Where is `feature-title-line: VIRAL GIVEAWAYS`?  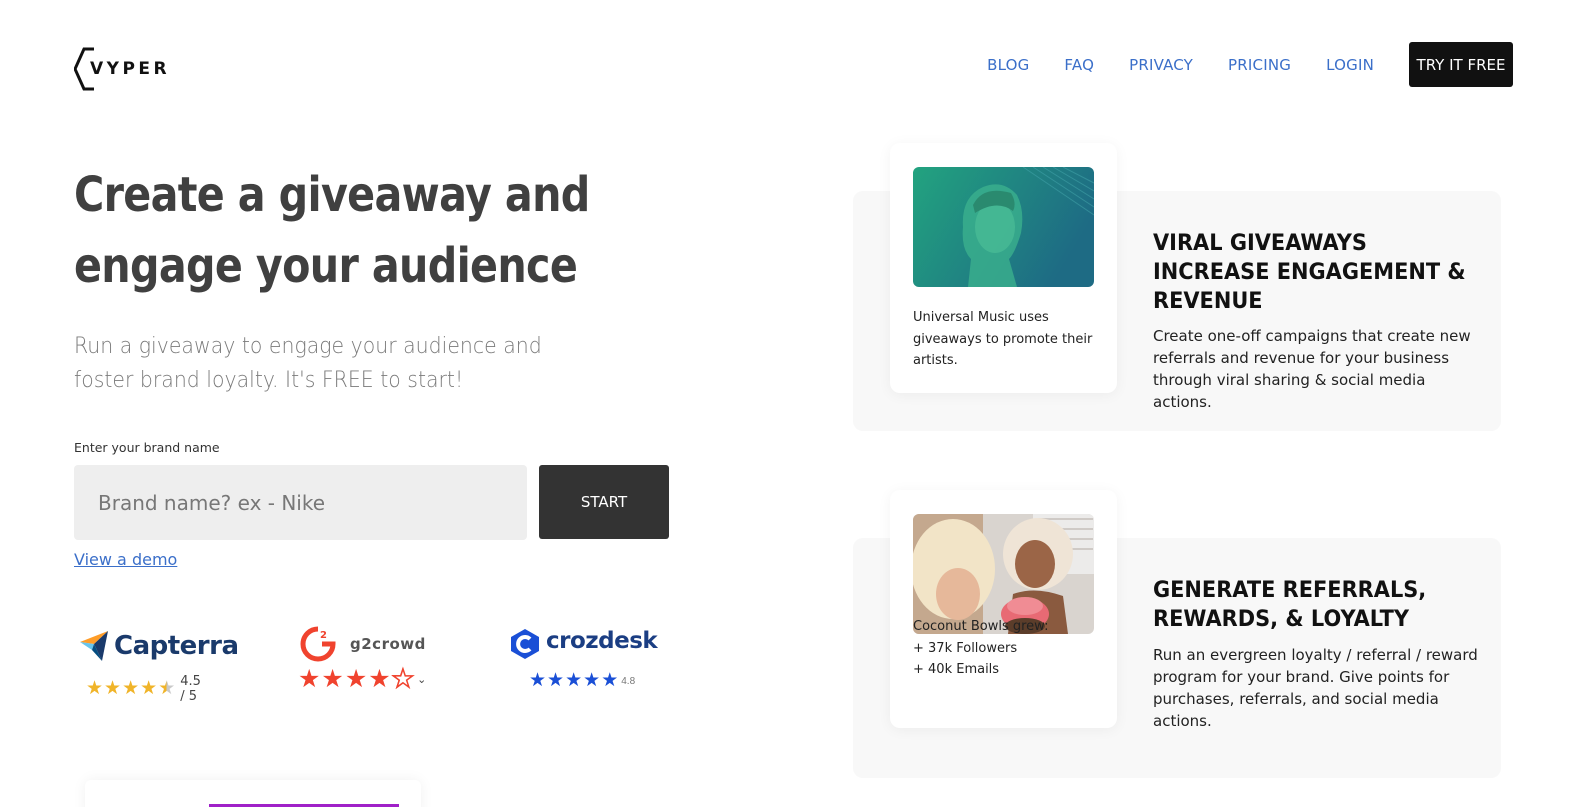 feature-title-line: VIRAL GIVEAWAYS is located at coordinates (1260, 243).